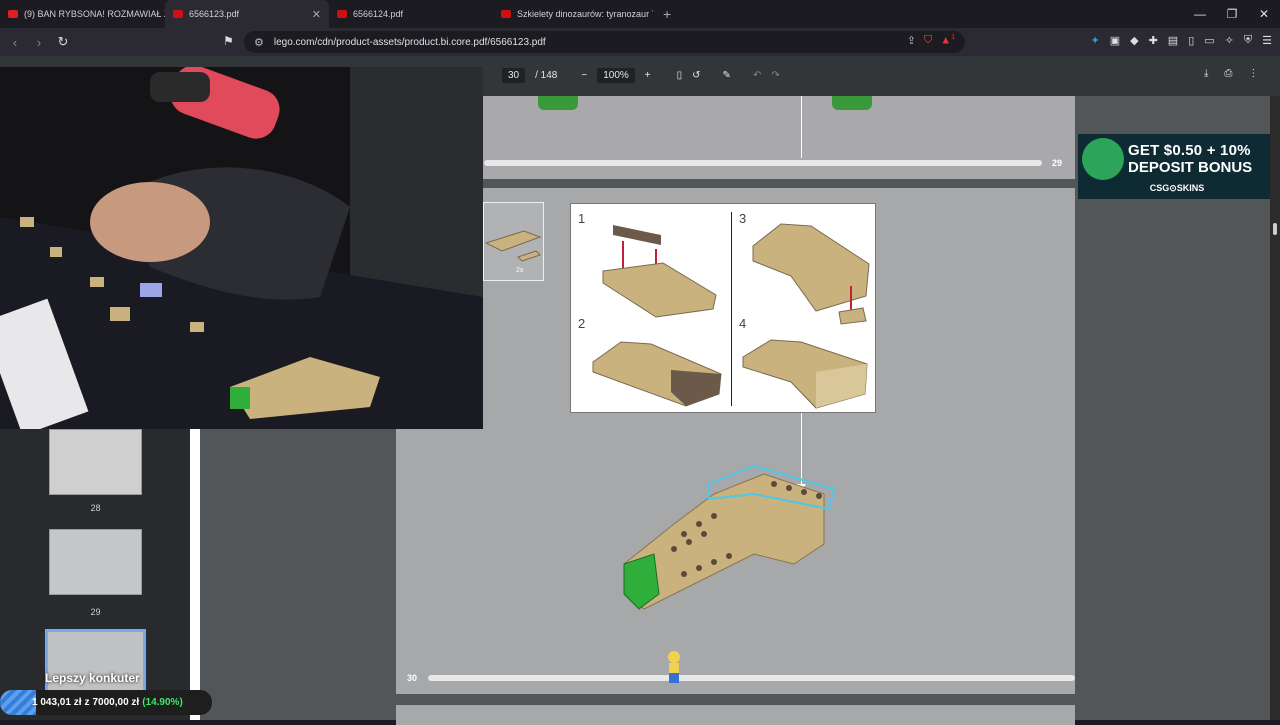  I want to click on zoom-out-icon: −, so click(584, 75).